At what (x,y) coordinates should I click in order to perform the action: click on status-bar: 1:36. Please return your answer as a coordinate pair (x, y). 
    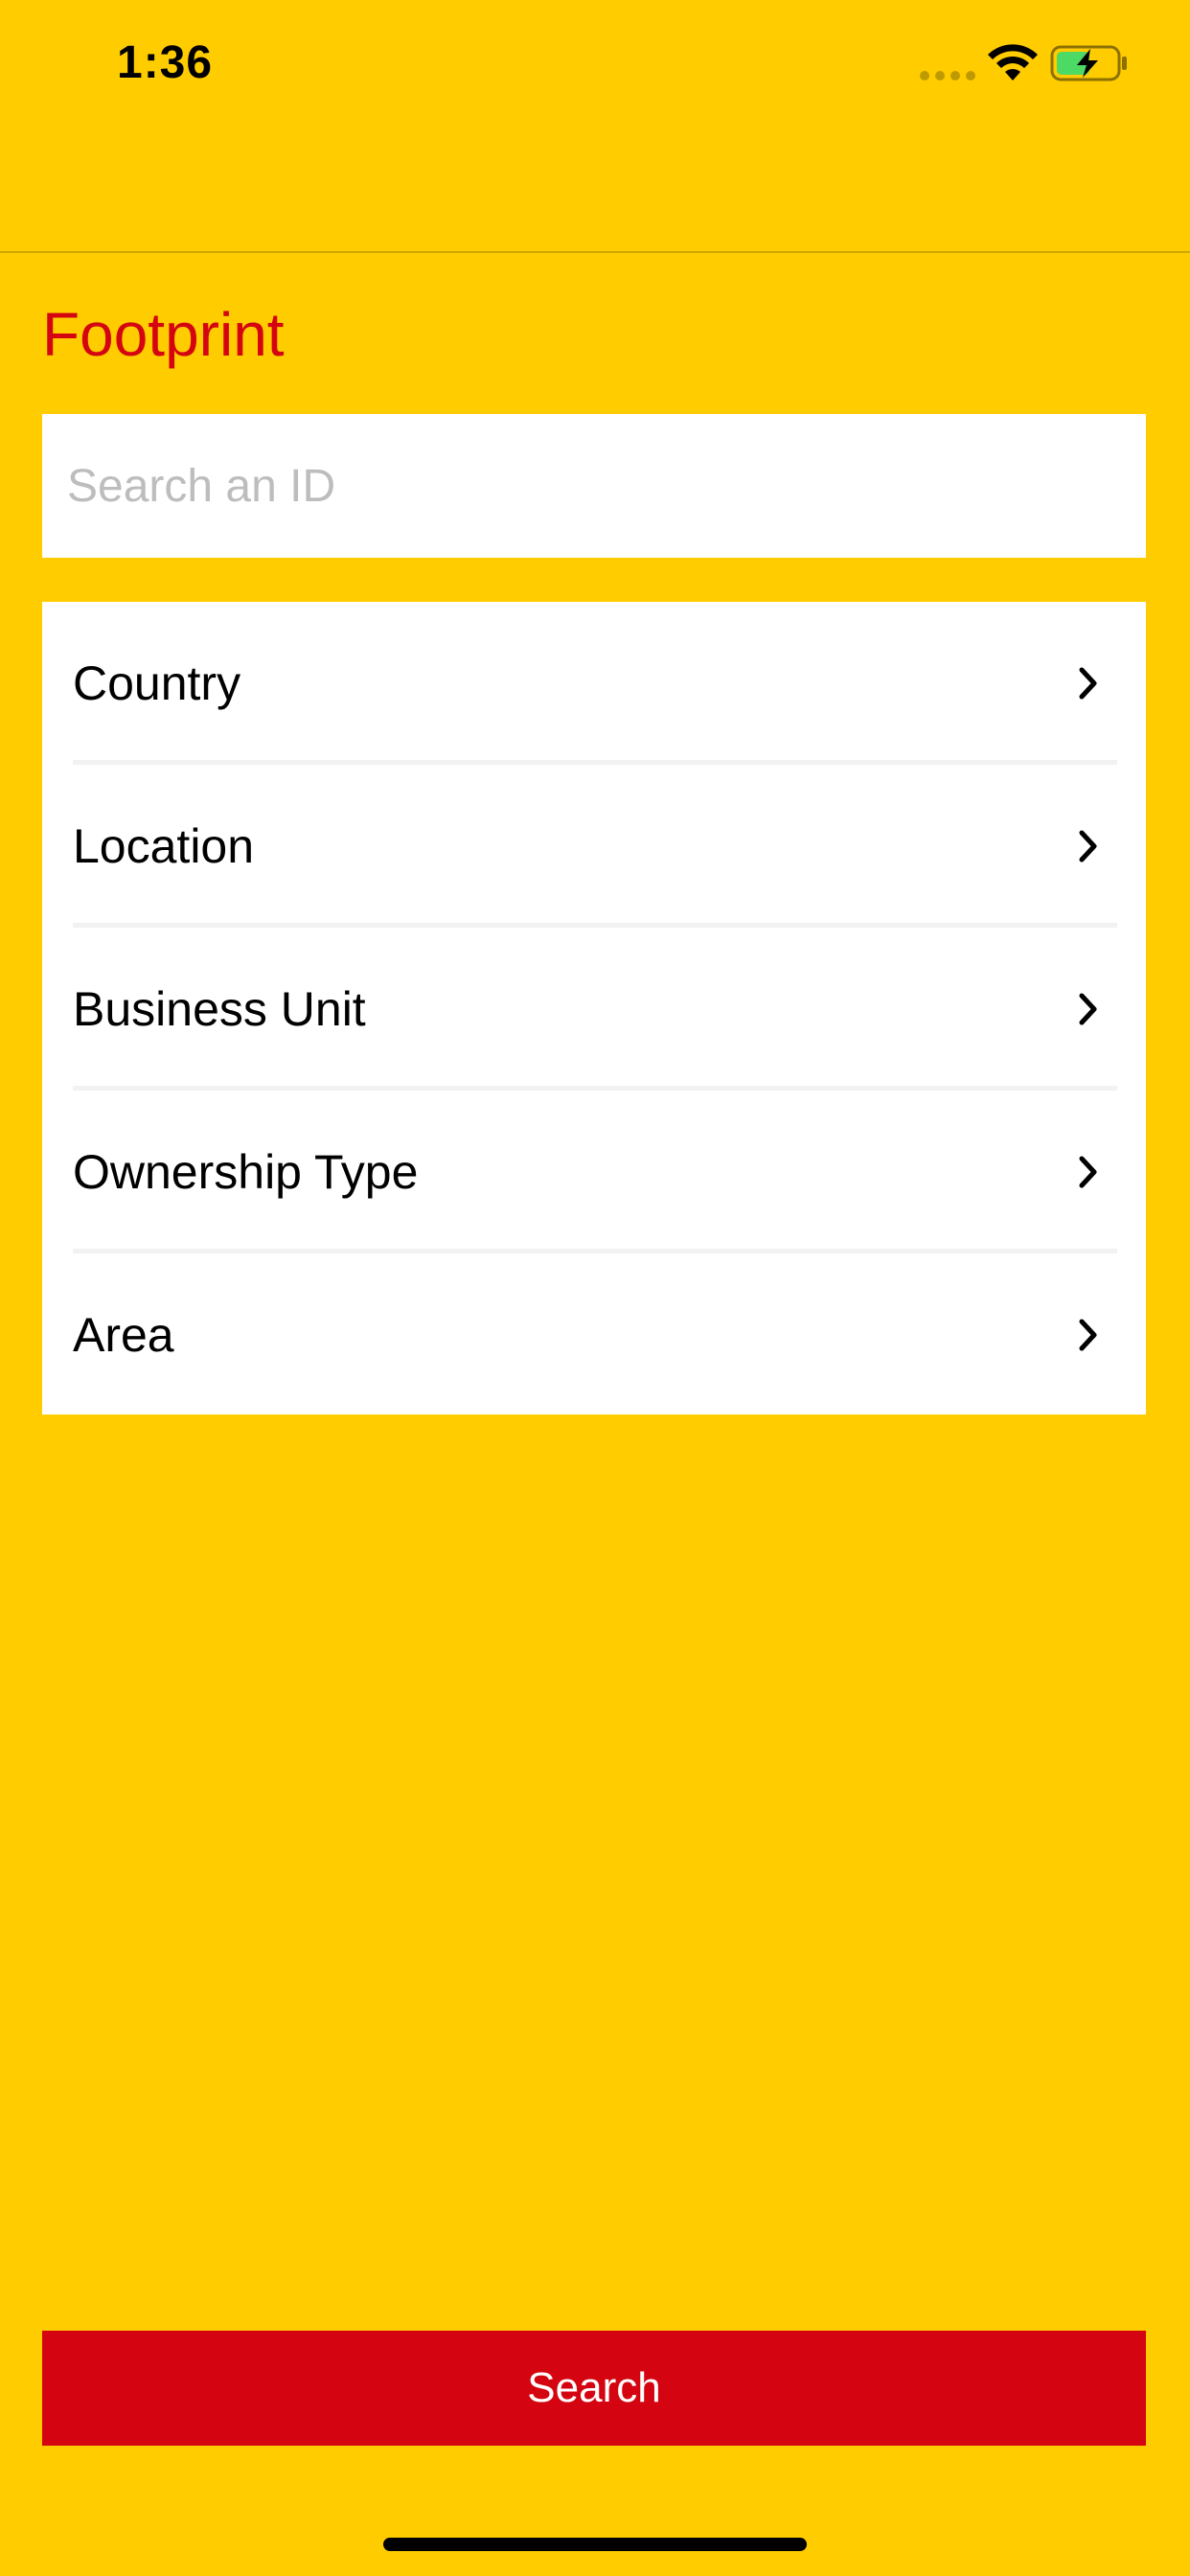
    Looking at the image, I should click on (595, 63).